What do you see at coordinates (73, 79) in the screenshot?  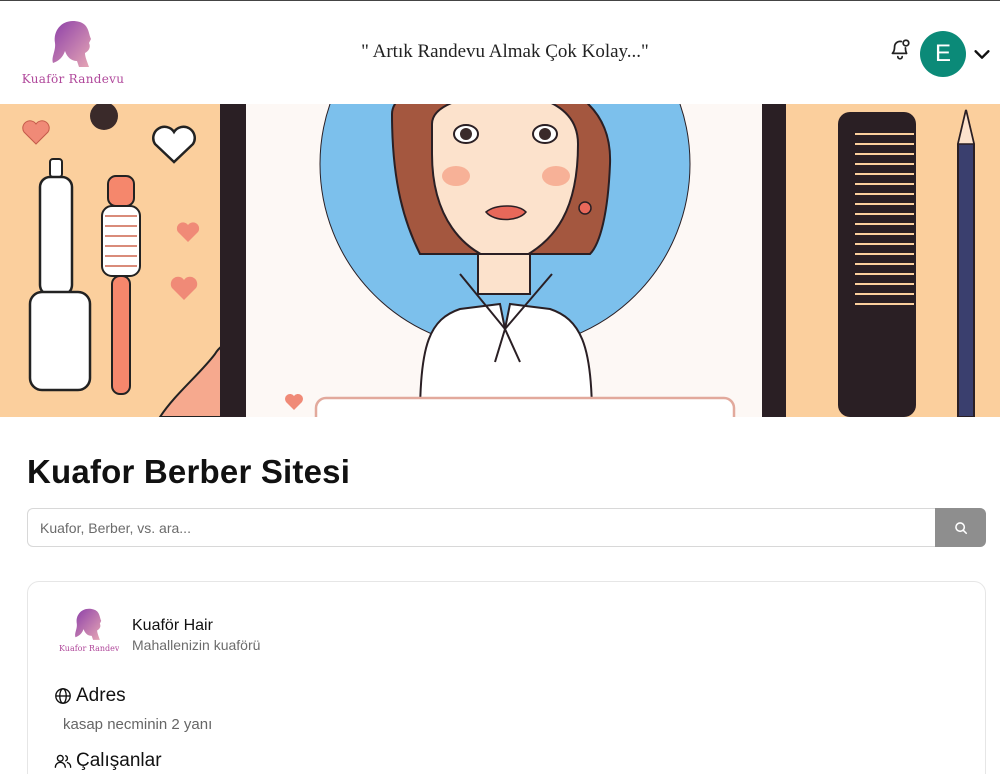 I see `brand-logo-text: Kuaför Randevu` at bounding box center [73, 79].